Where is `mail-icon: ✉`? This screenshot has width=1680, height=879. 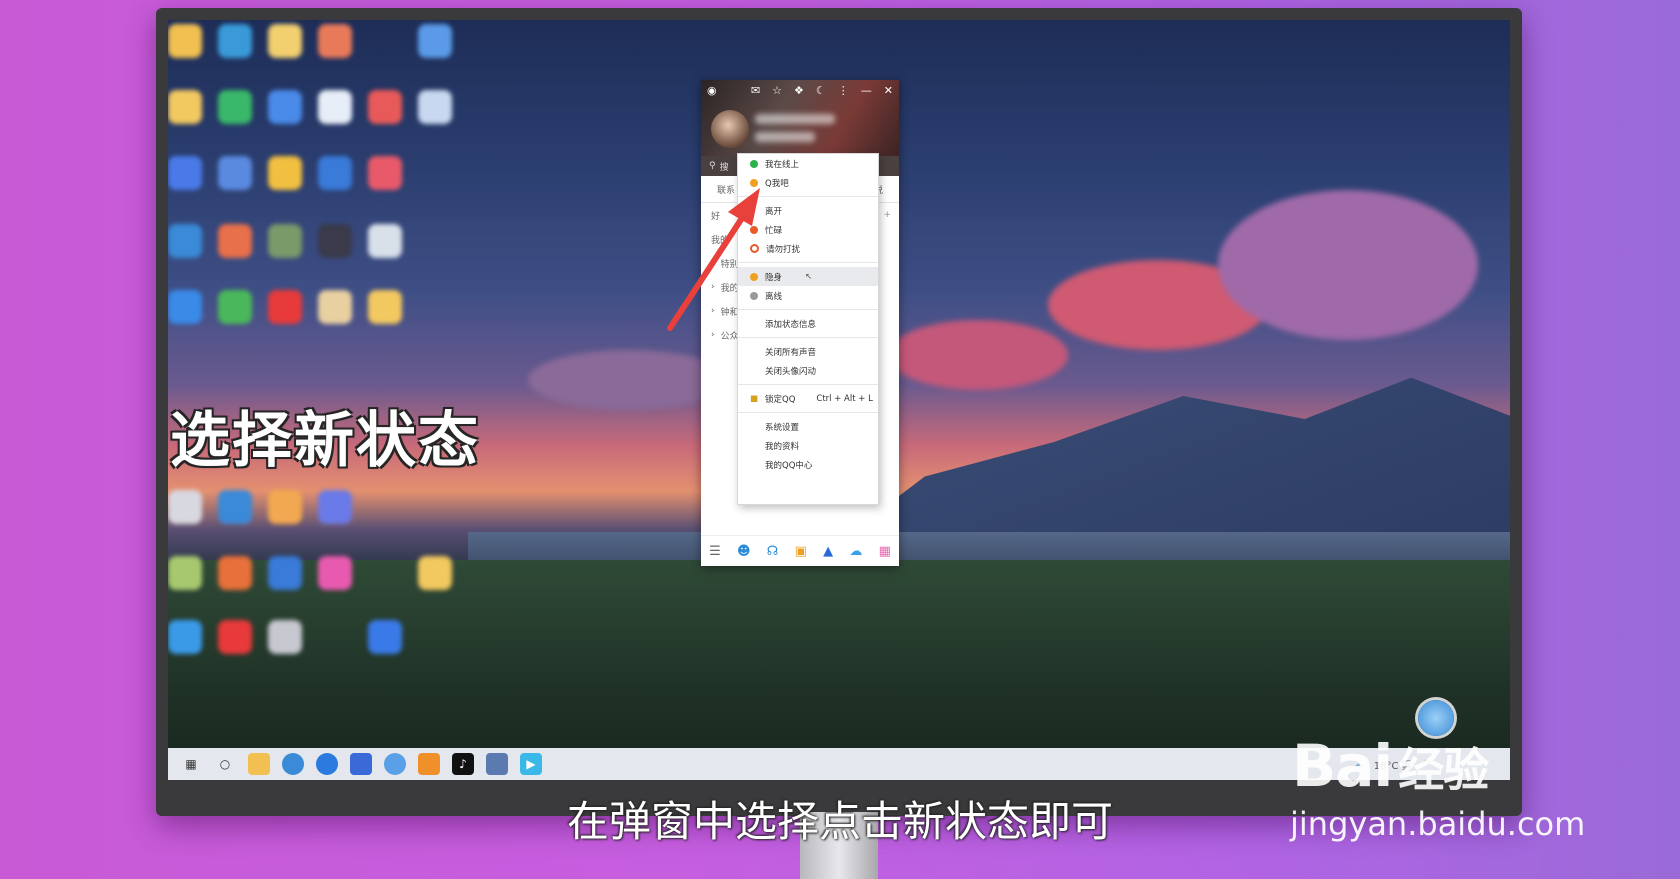 mail-icon: ✉ is located at coordinates (755, 90).